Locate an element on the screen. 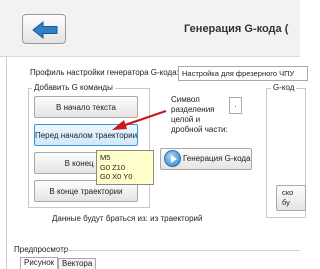 This screenshot has height=269, width=320. tab-vectors: Вектора is located at coordinates (77, 263).